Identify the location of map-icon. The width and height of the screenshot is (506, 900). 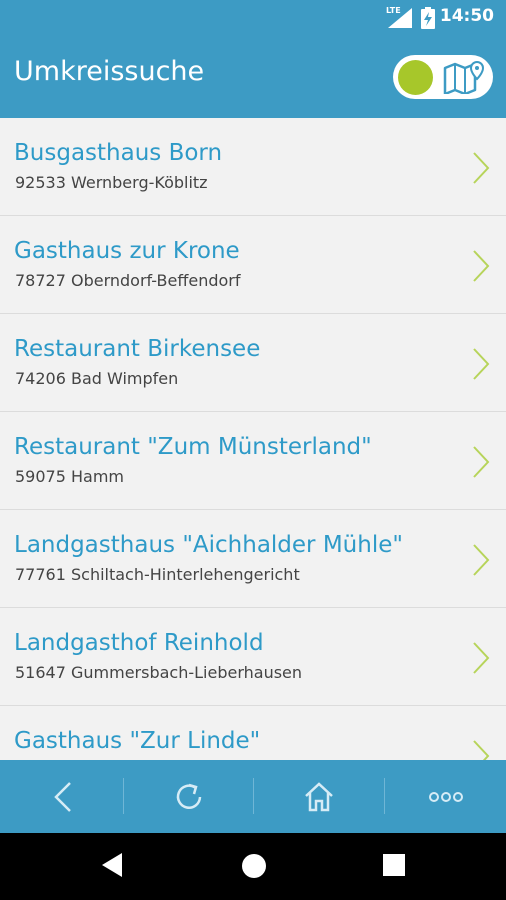
(464, 77).